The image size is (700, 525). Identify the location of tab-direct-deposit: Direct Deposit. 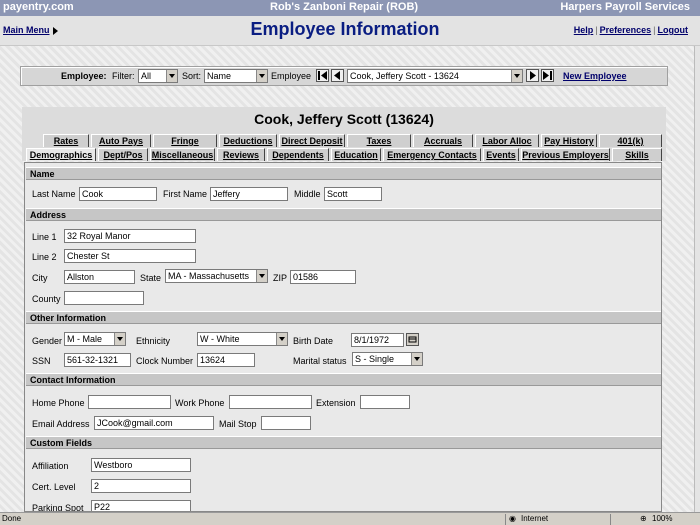
(312, 140).